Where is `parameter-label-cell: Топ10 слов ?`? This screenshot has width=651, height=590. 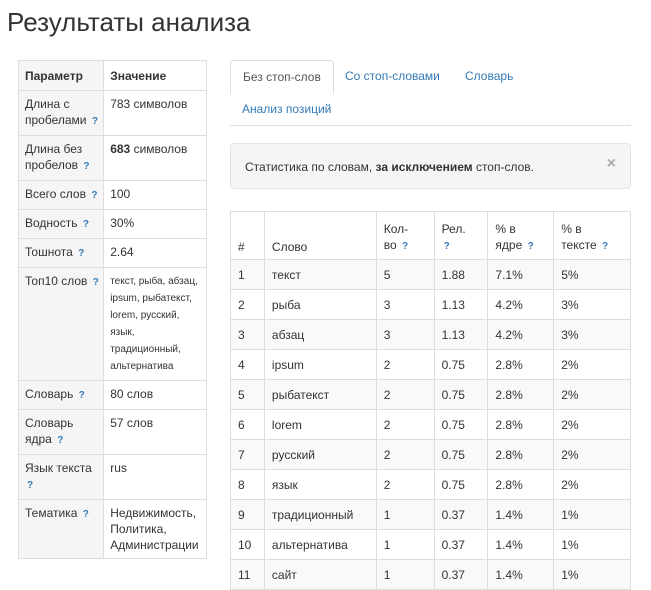
parameter-label-cell: Топ10 слов ? is located at coordinates (61, 324).